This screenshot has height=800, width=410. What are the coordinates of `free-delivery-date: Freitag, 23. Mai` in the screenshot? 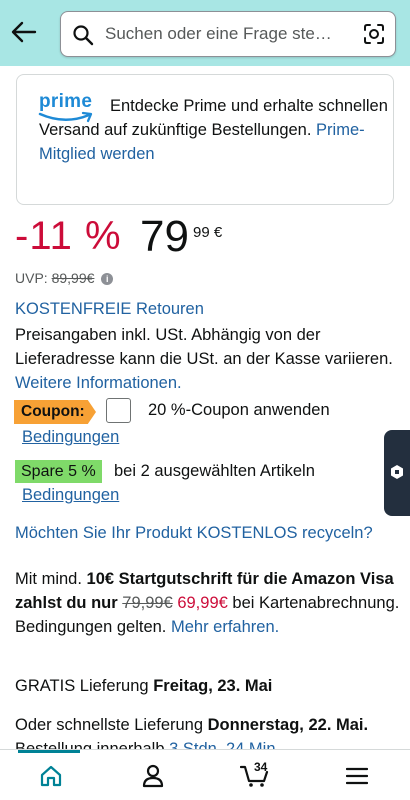 It's located at (213, 686).